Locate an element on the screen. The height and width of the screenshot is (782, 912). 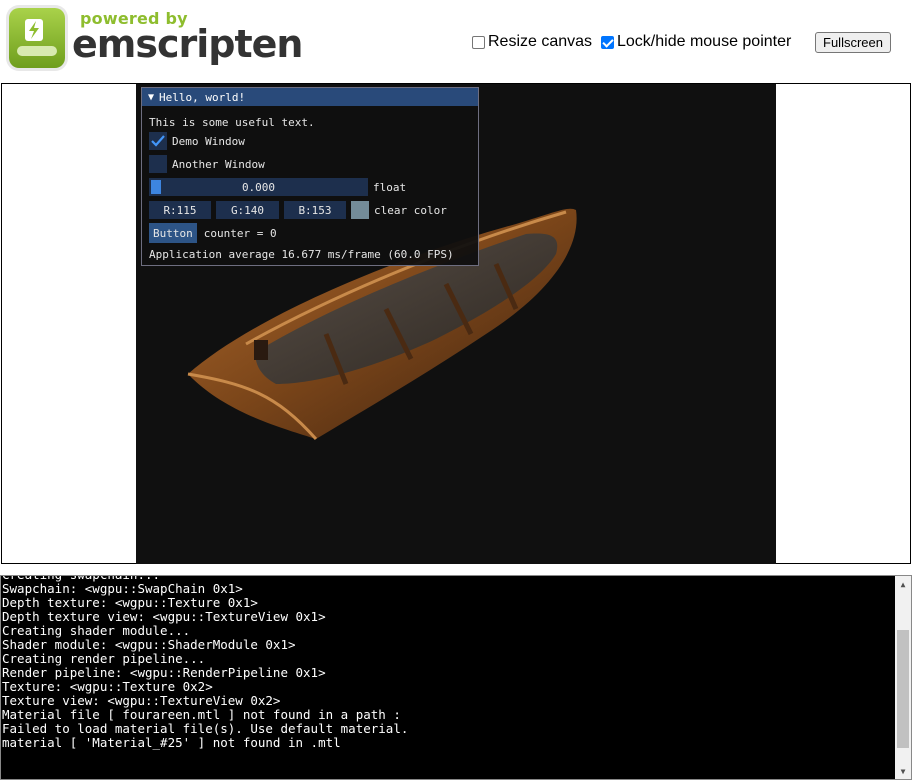
brand-name: emscripten is located at coordinates (187, 44).